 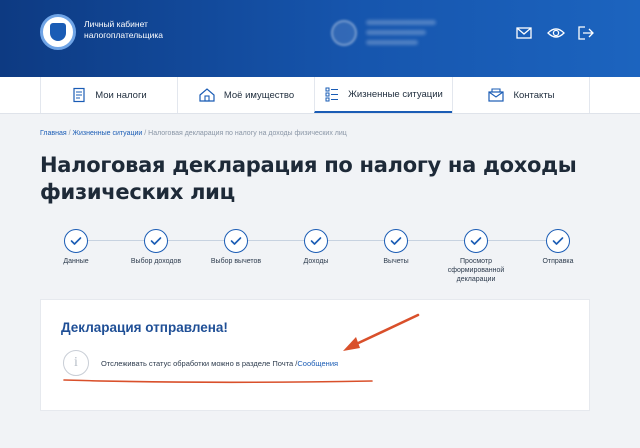 What do you see at coordinates (218, 381) in the screenshot?
I see `annotation-underline` at bounding box center [218, 381].